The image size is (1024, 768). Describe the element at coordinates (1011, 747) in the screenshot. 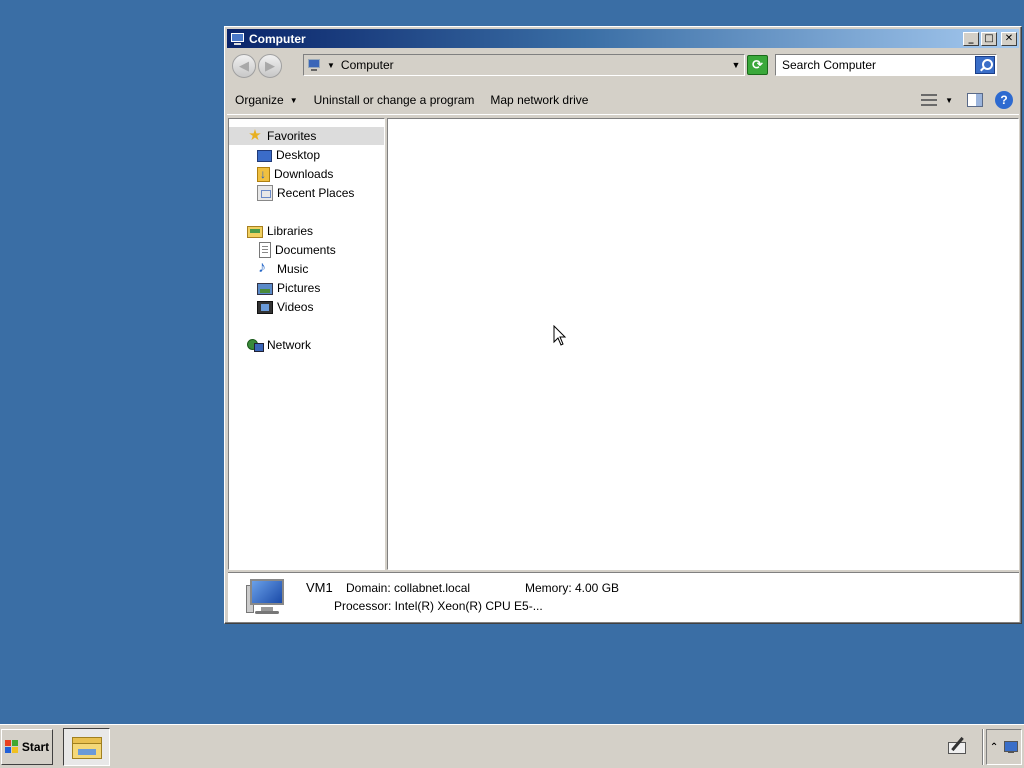

I see `network-tray-icon` at that location.